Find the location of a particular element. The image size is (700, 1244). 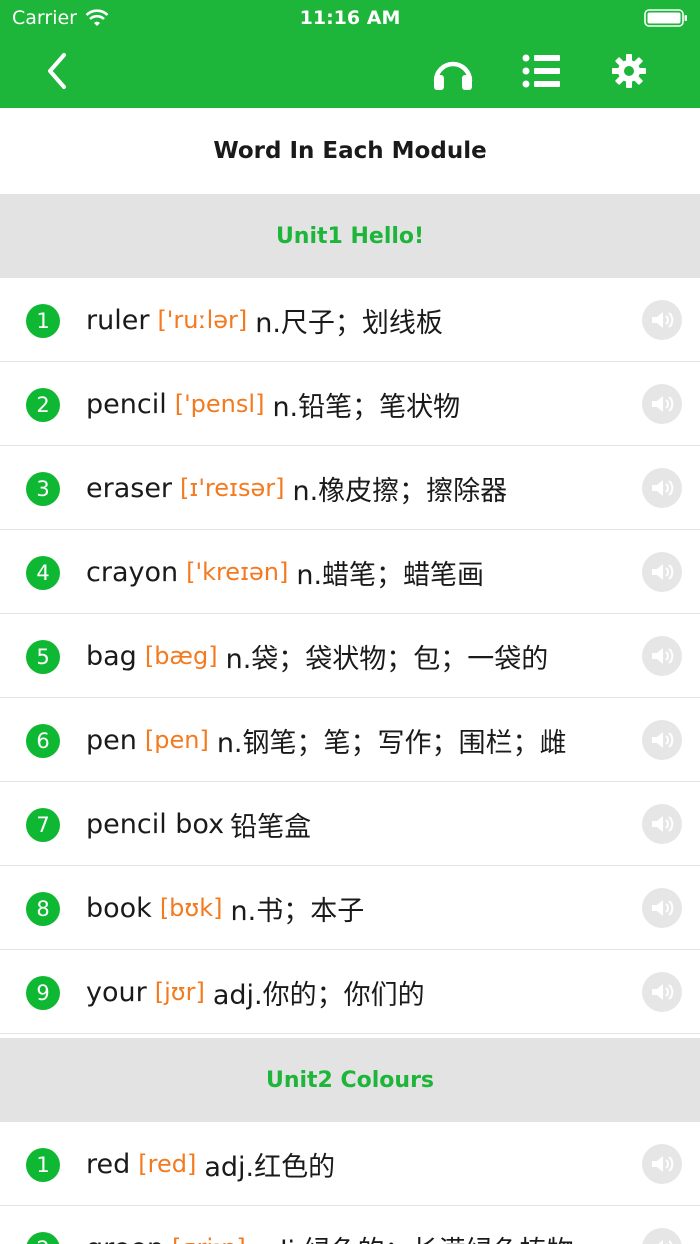

definition: n.尺子；划线板 is located at coordinates (349, 323).